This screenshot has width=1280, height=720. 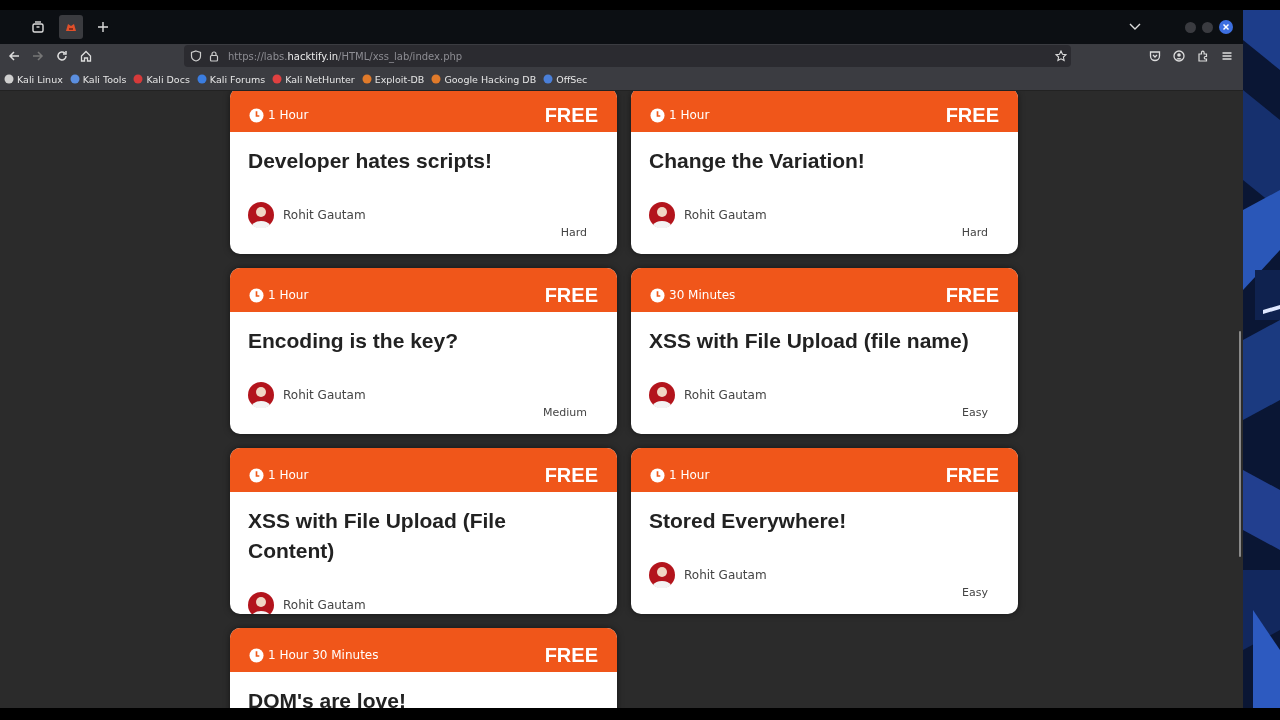 I want to click on difficulty-label: Medium, so click(x=565, y=412).